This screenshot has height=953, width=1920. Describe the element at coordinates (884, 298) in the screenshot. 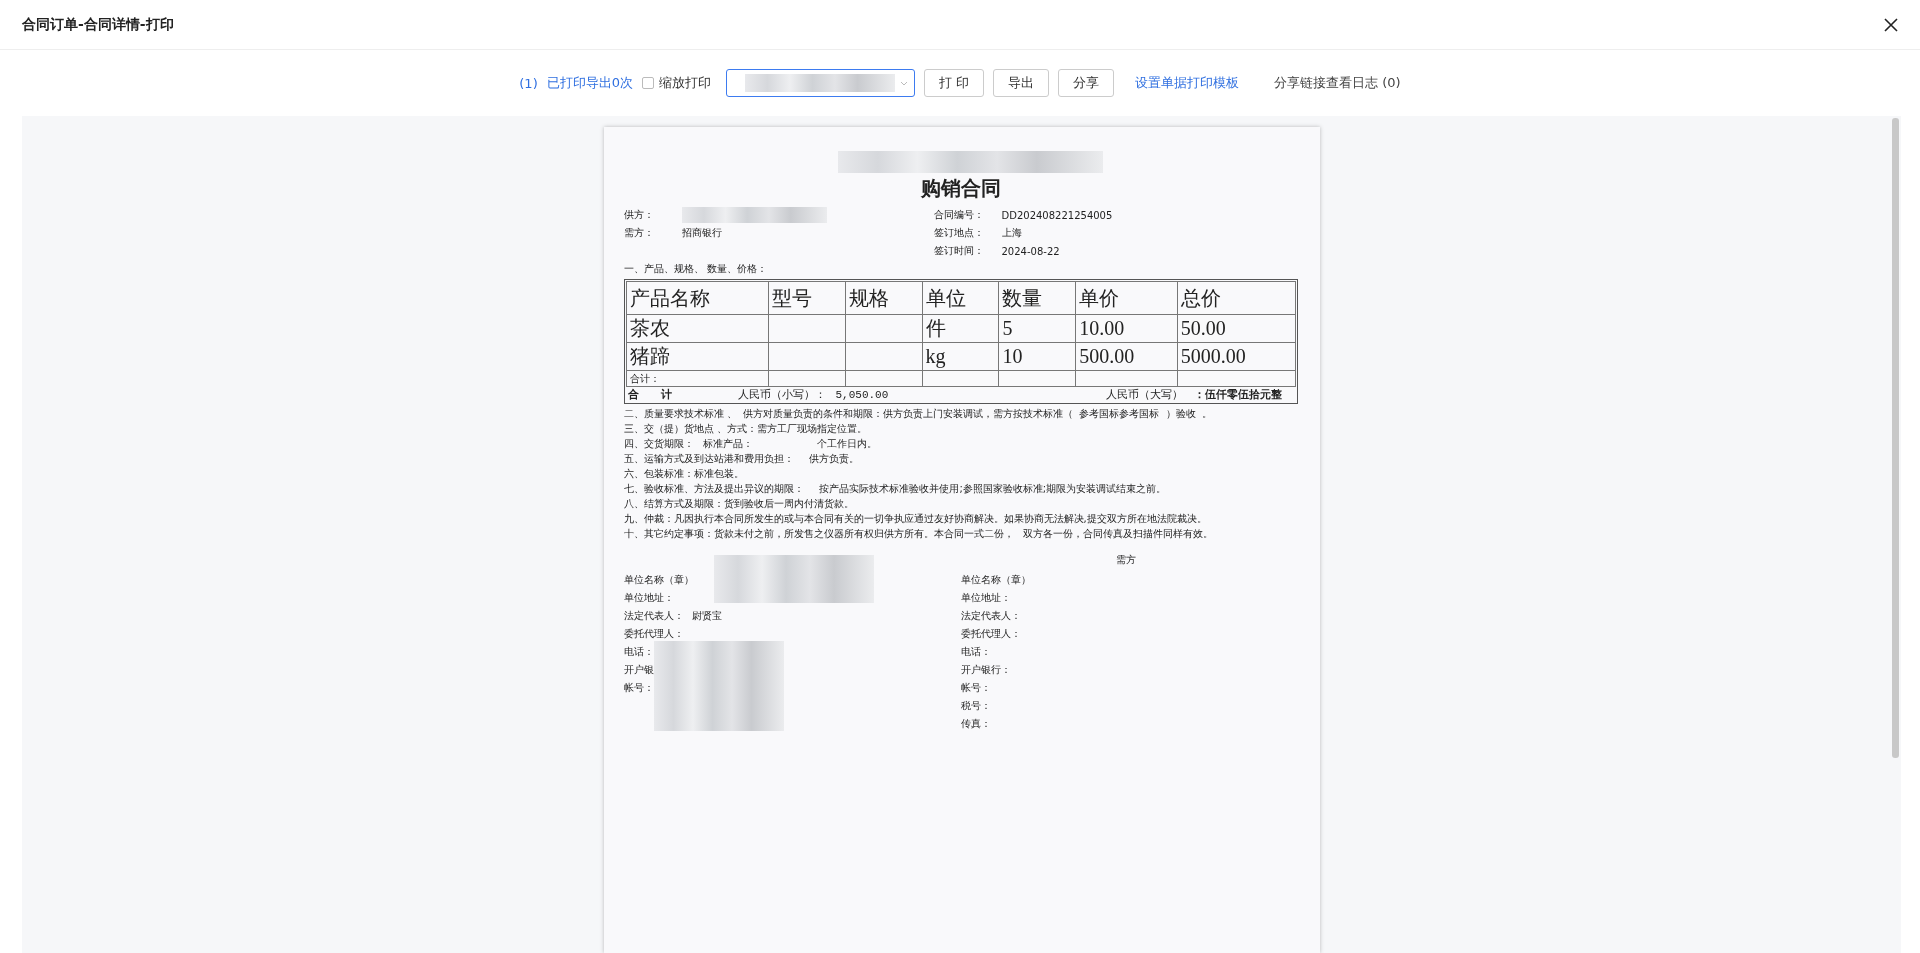

I see `column-header: 规格` at that location.